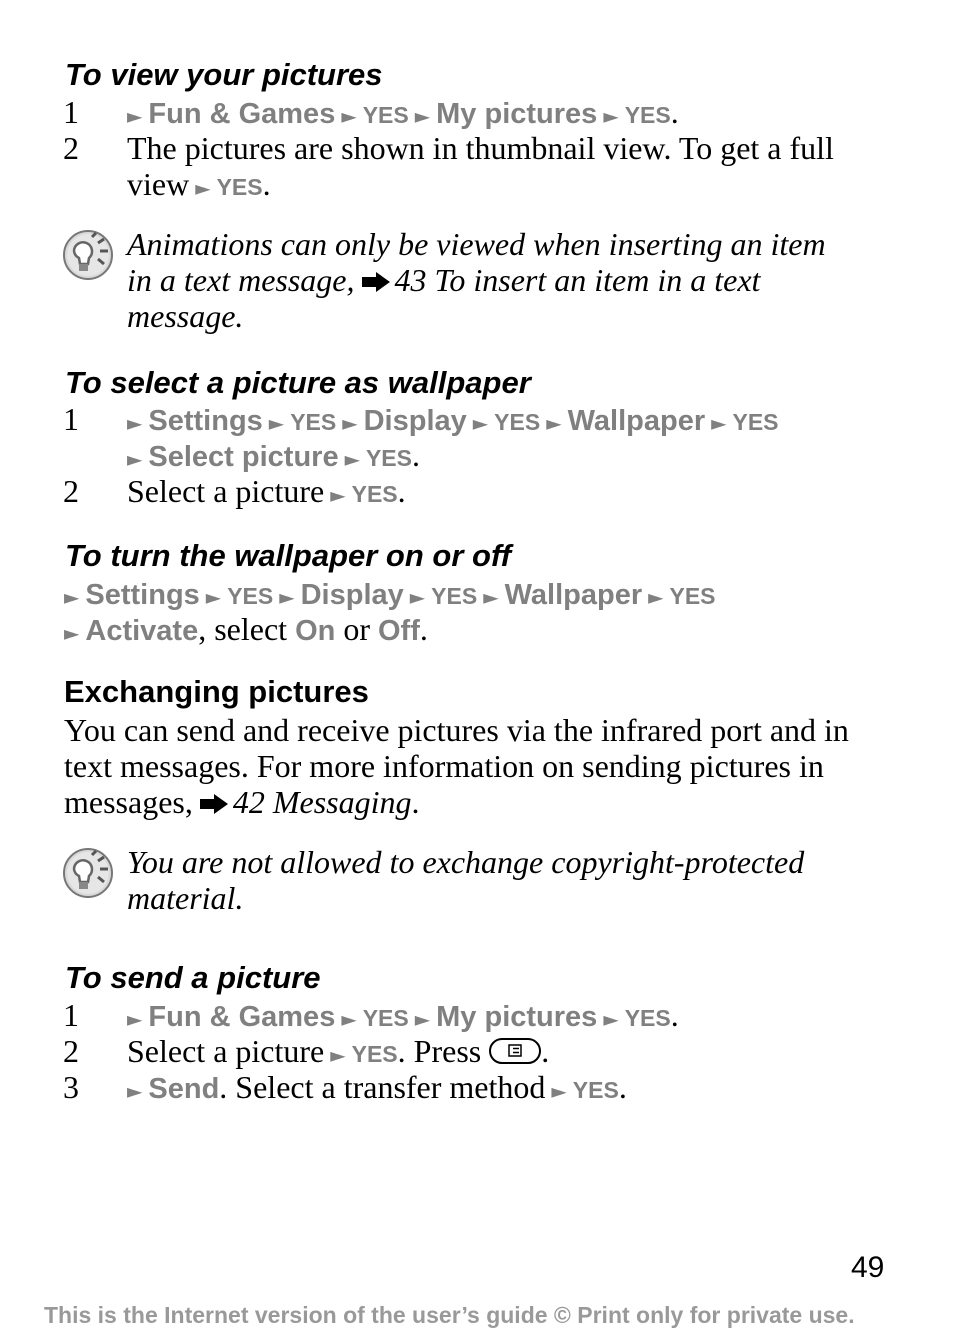  What do you see at coordinates (241, 280) in the screenshot?
I see `note-text: in a text message,` at bounding box center [241, 280].